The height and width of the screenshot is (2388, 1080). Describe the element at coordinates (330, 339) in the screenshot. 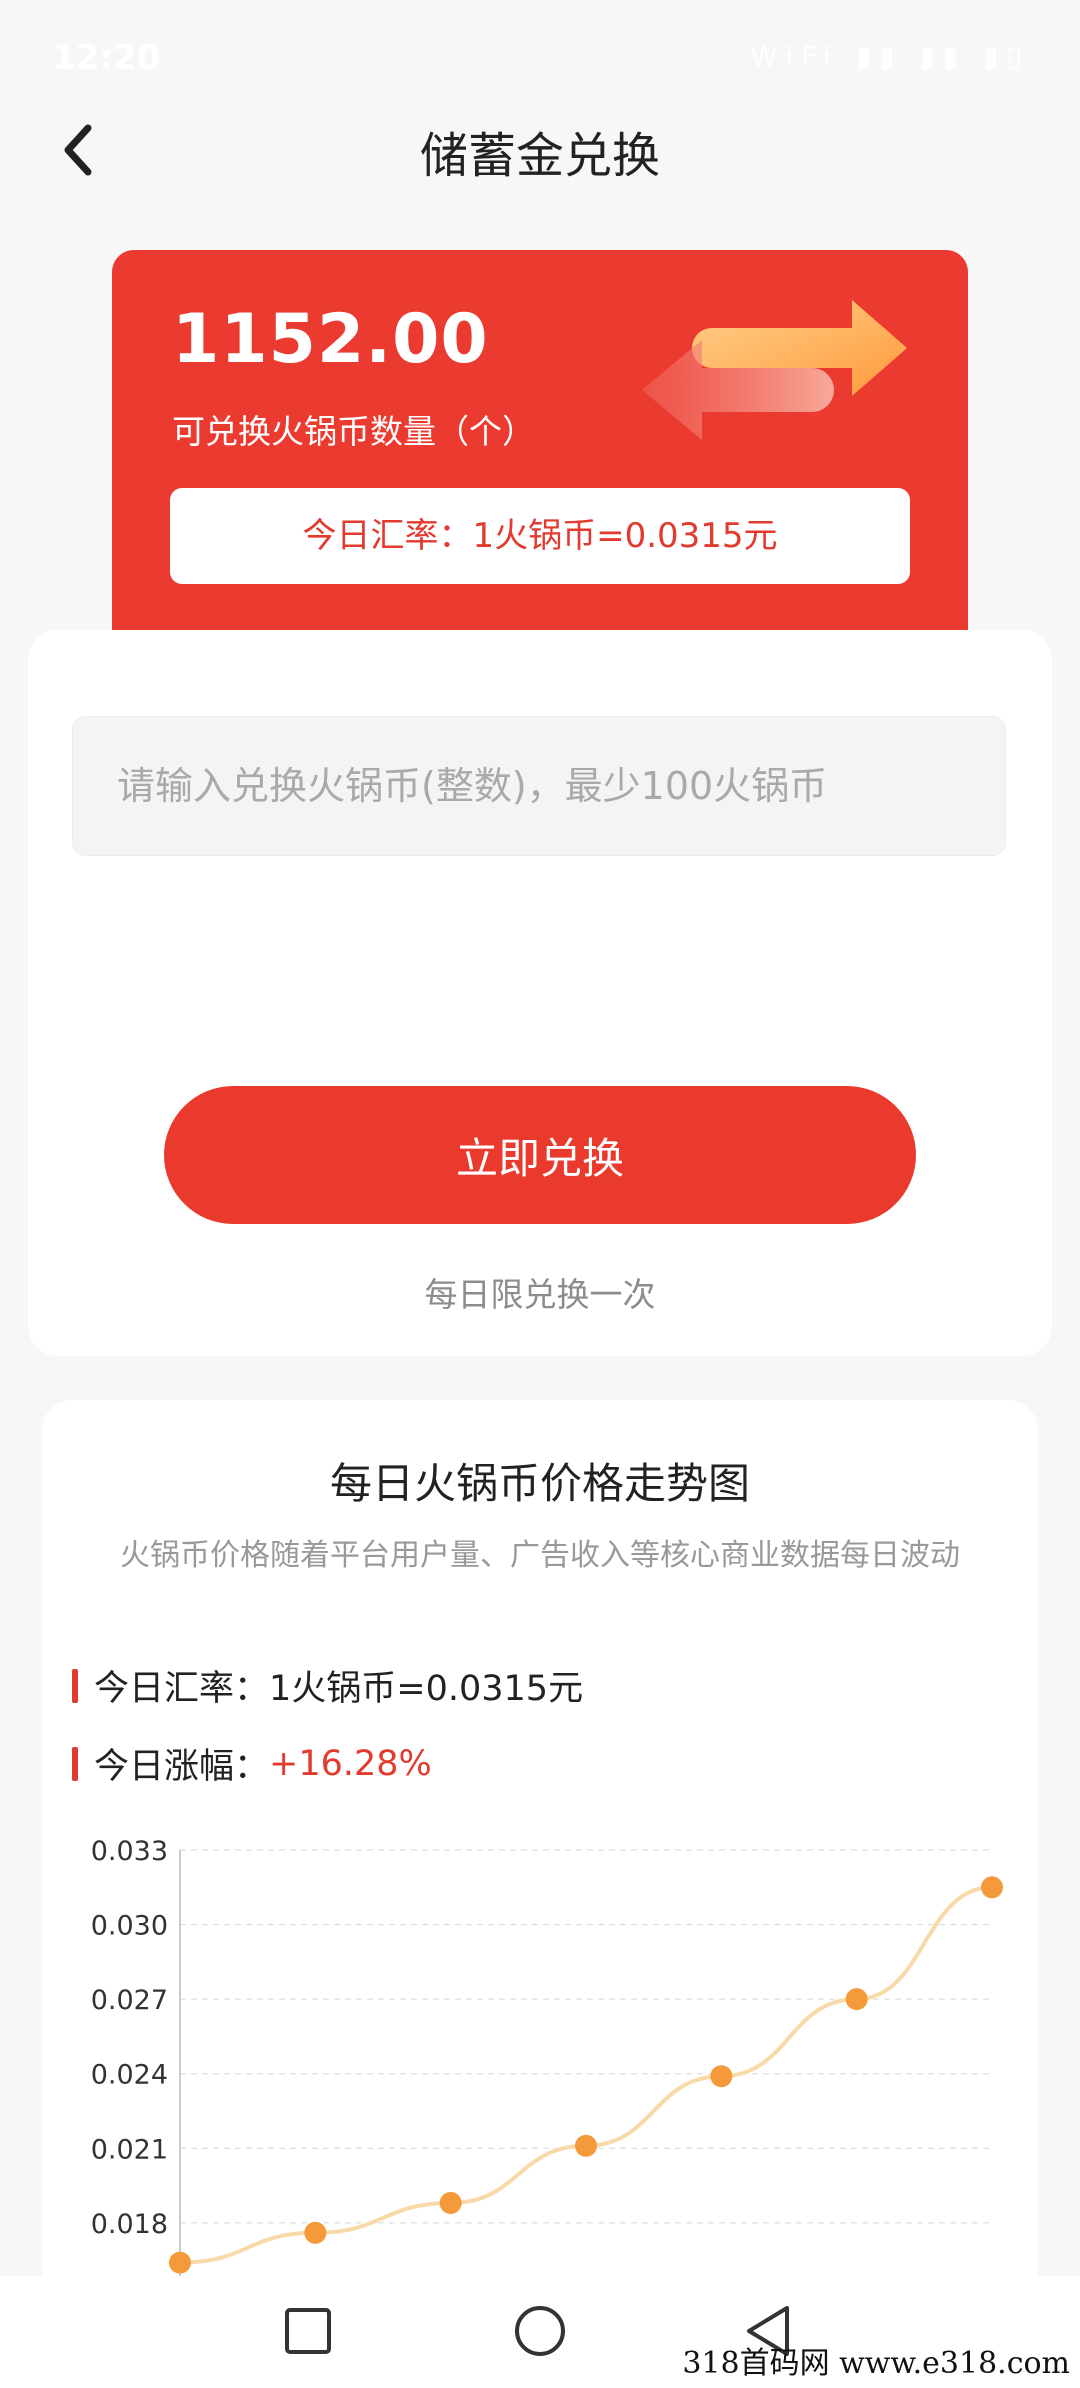

I see `balance-amount: 1152.00` at that location.